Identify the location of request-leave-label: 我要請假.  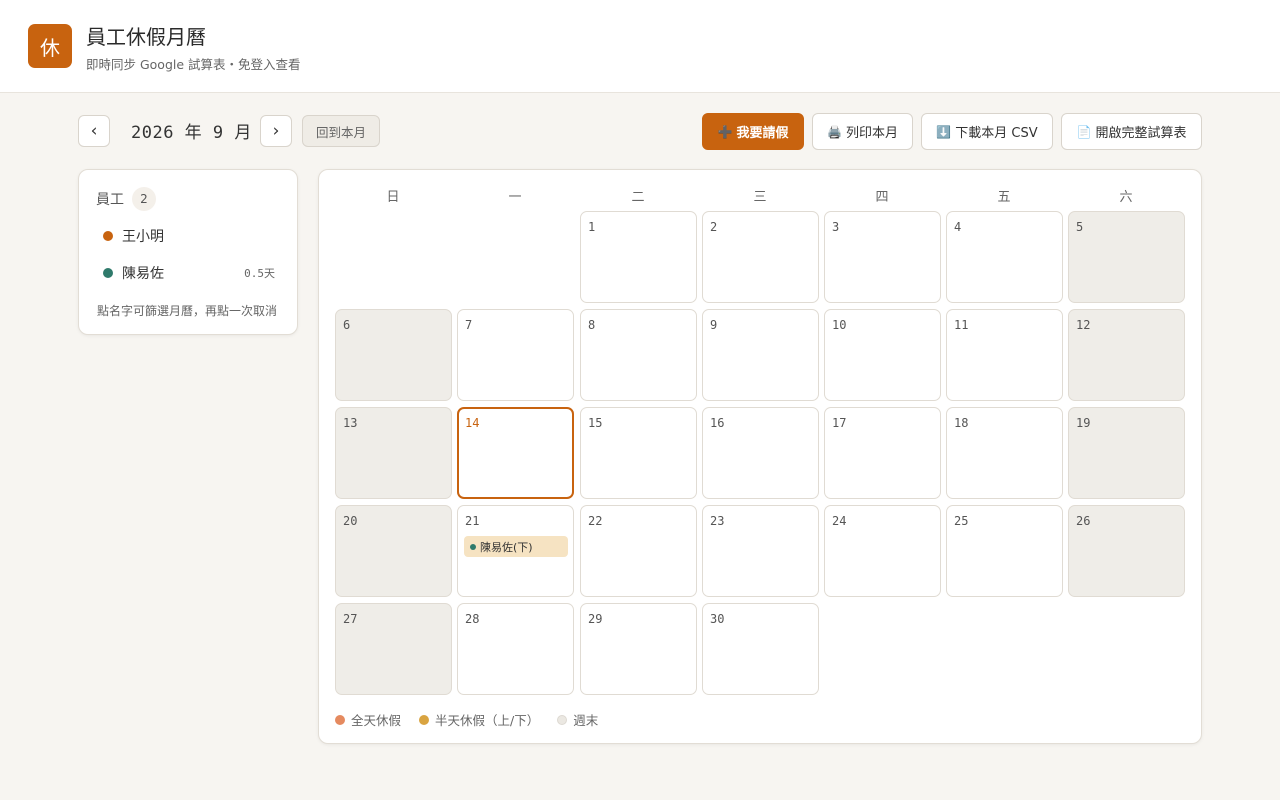
(762, 133).